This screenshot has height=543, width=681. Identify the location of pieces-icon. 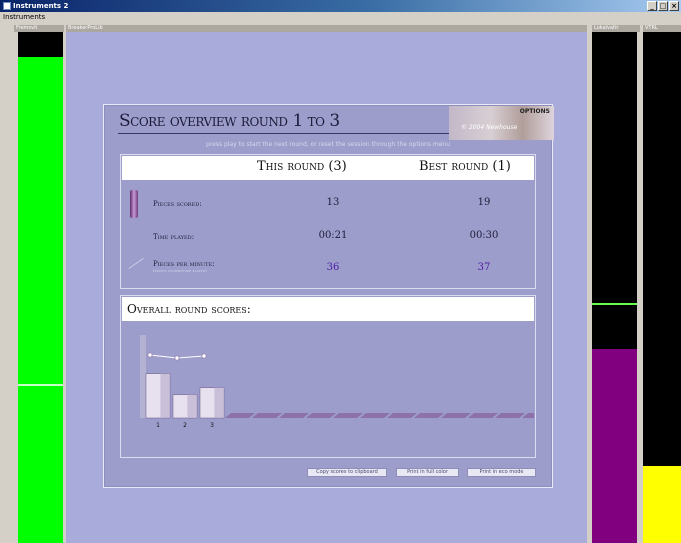
(134, 204).